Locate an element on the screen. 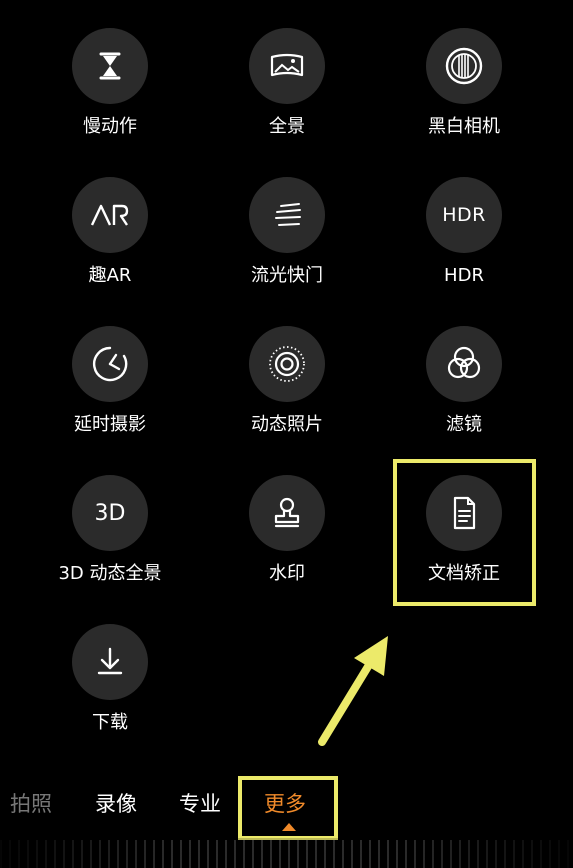  mode-label: 滤镜 is located at coordinates (464, 424).